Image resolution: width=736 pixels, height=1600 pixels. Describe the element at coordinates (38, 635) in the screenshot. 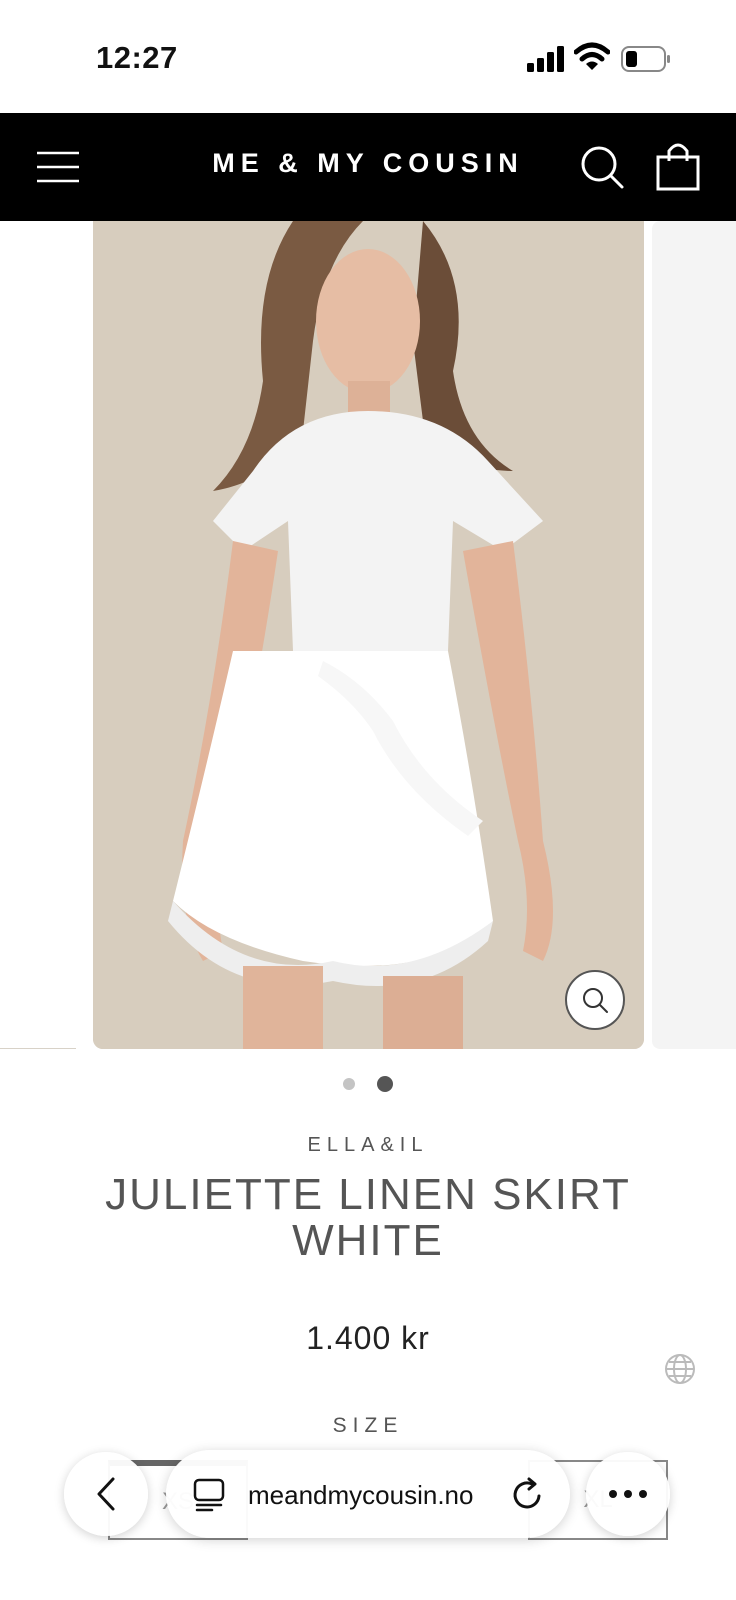

I see `previous-slide` at that location.